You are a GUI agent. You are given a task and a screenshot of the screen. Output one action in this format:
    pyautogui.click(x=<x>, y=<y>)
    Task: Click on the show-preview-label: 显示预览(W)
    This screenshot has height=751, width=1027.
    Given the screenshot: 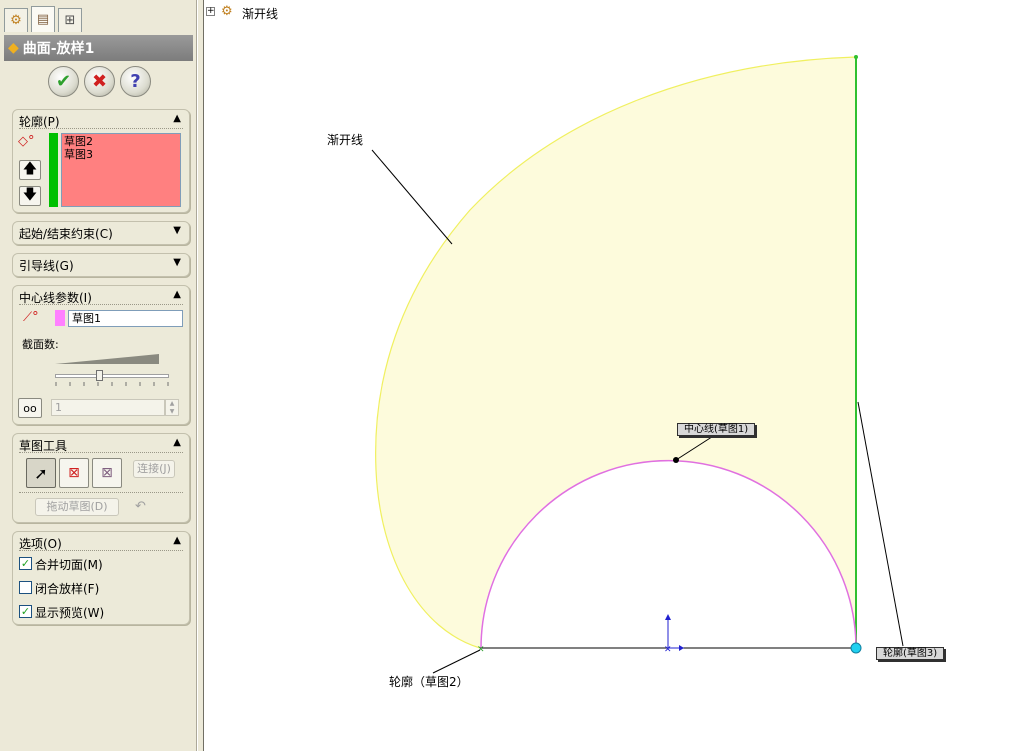 What is the action you would take?
    pyautogui.click(x=70, y=613)
    